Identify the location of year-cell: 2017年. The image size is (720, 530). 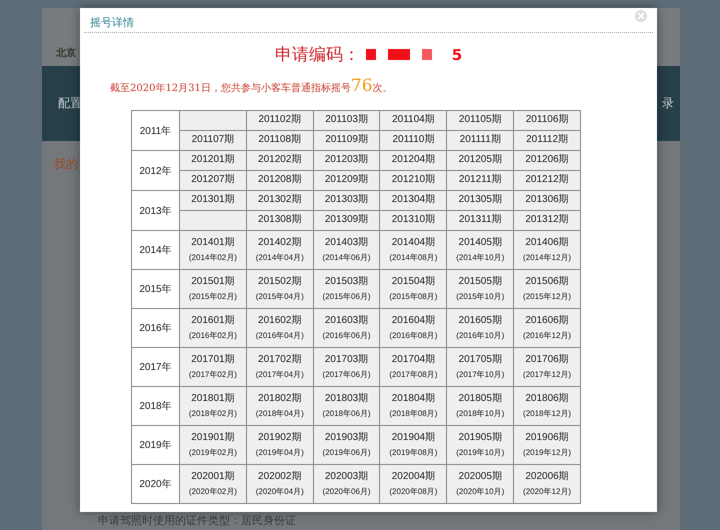
(156, 367).